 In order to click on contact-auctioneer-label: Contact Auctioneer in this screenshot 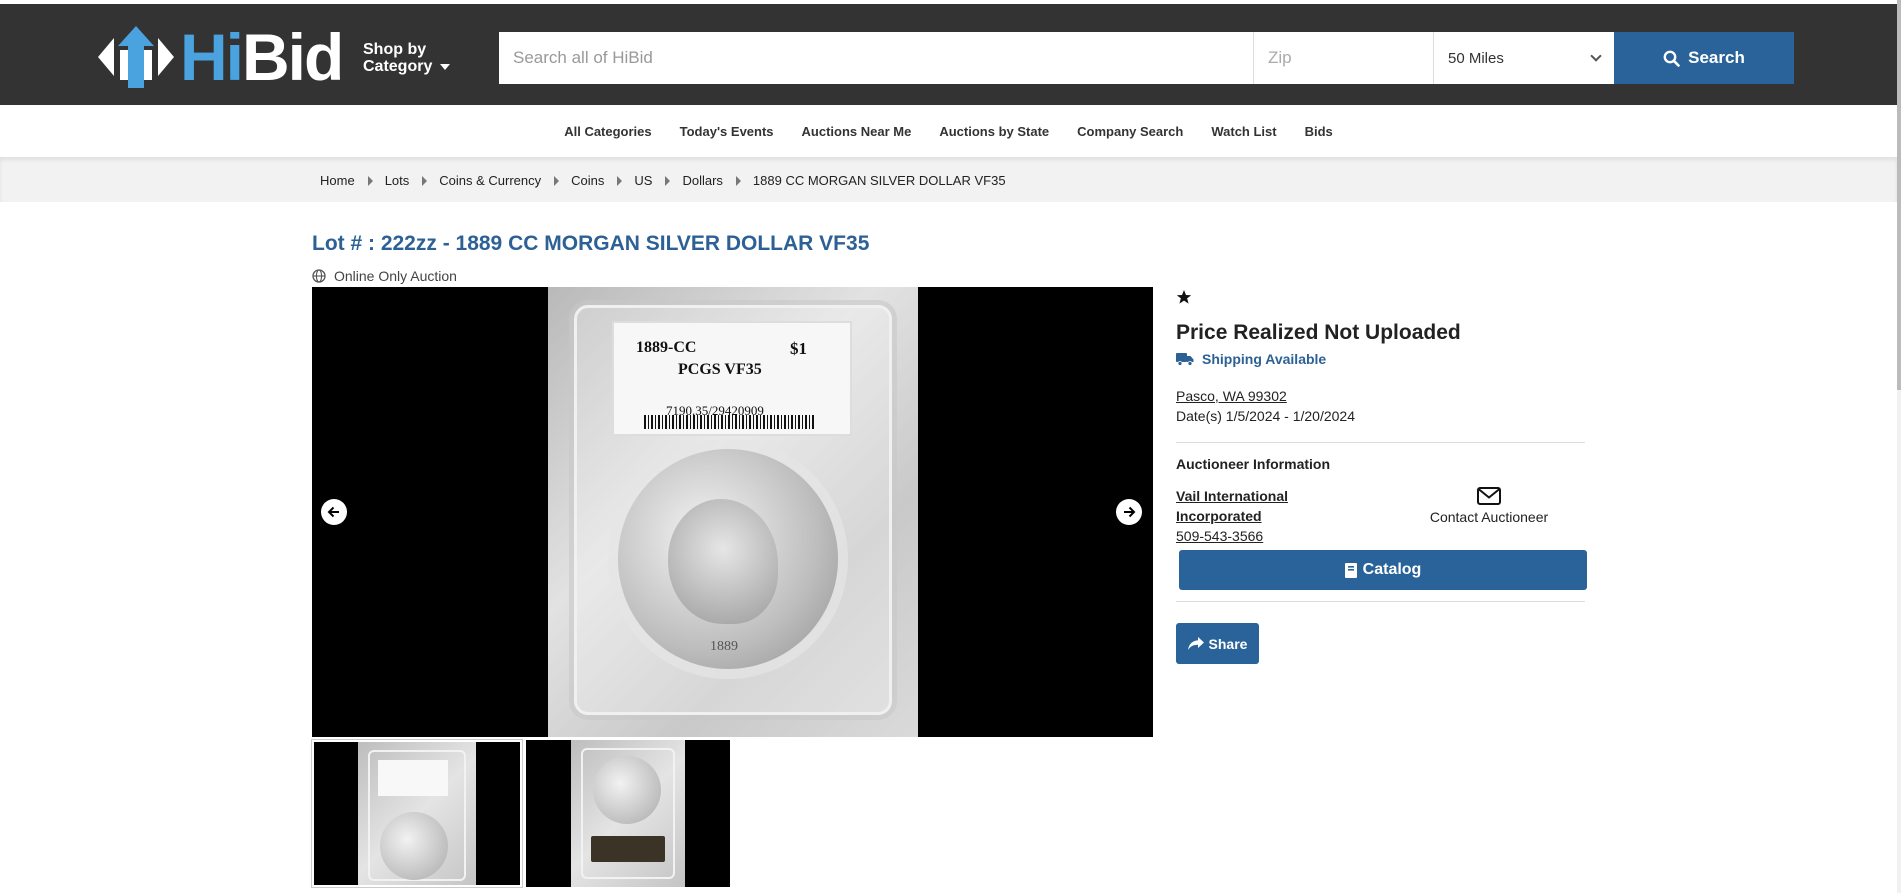, I will do `click(1489, 517)`.